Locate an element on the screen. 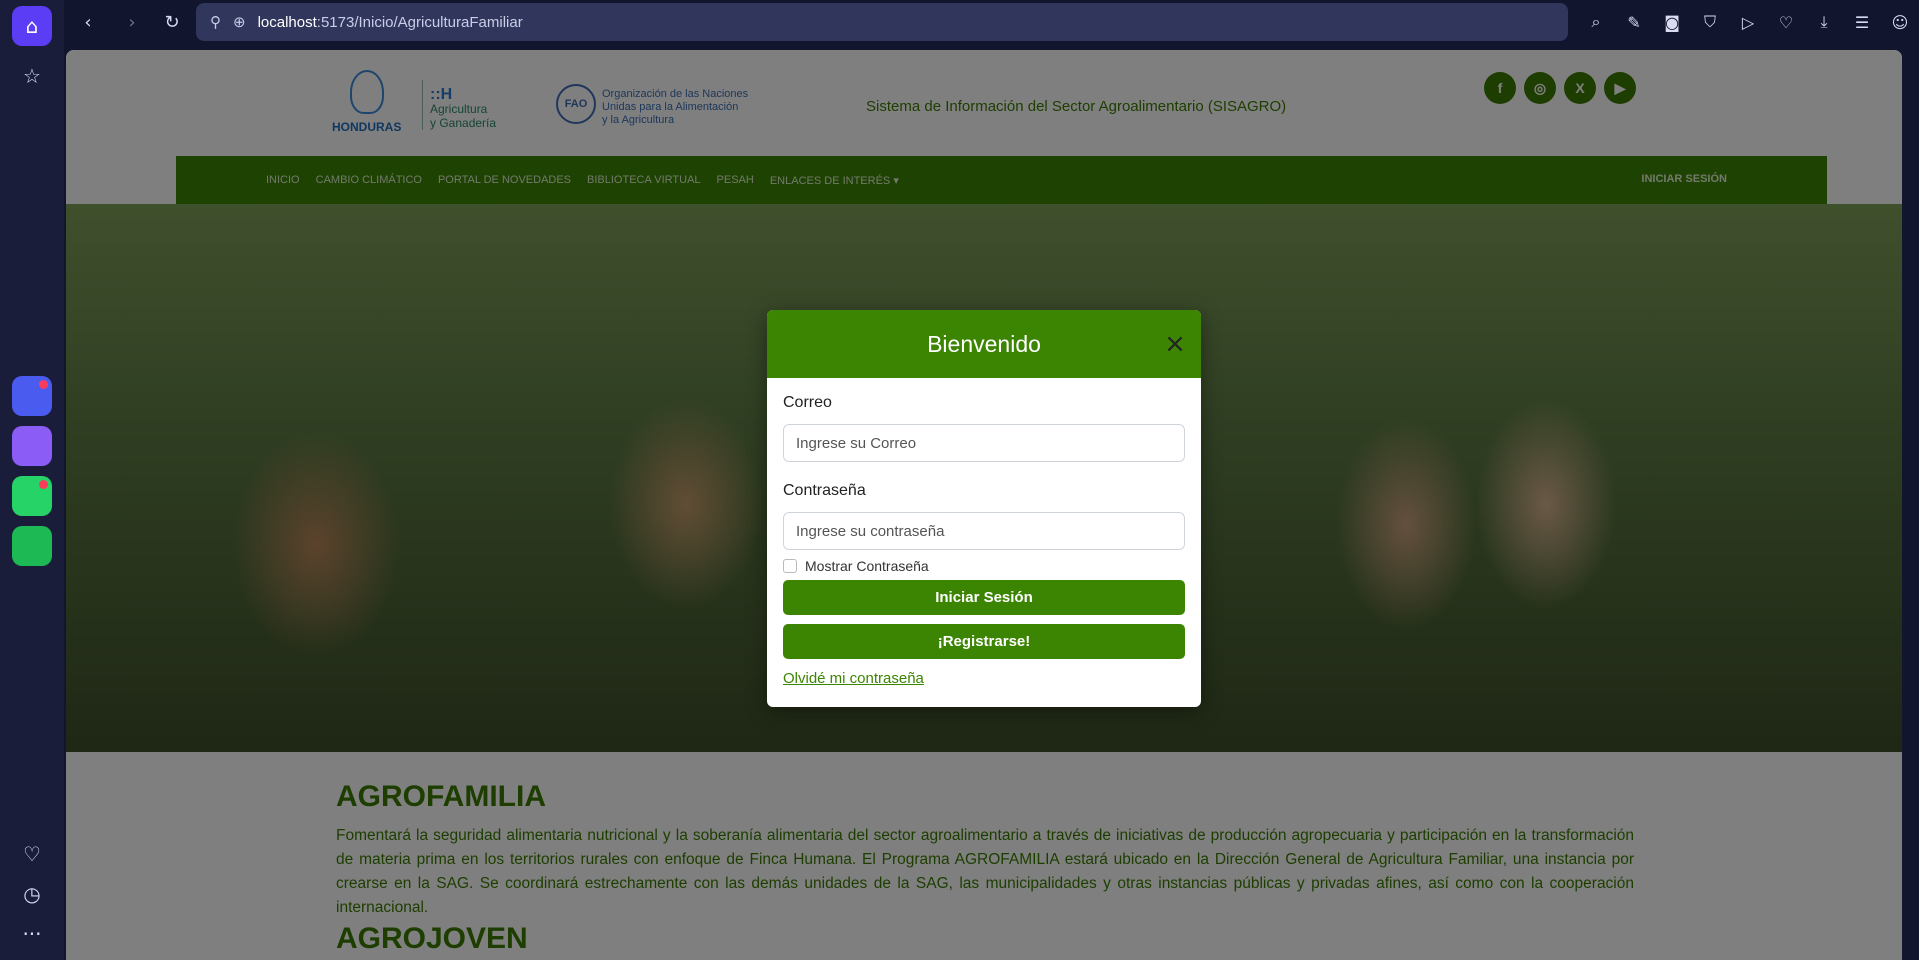  email-field is located at coordinates (984, 443).